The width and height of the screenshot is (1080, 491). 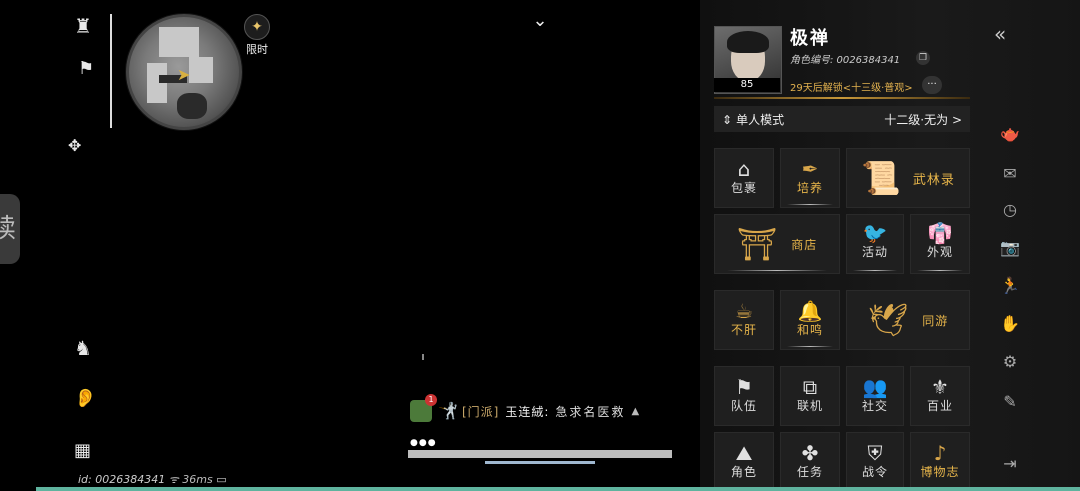 I want to click on limited-icon: ✦, so click(x=257, y=27).